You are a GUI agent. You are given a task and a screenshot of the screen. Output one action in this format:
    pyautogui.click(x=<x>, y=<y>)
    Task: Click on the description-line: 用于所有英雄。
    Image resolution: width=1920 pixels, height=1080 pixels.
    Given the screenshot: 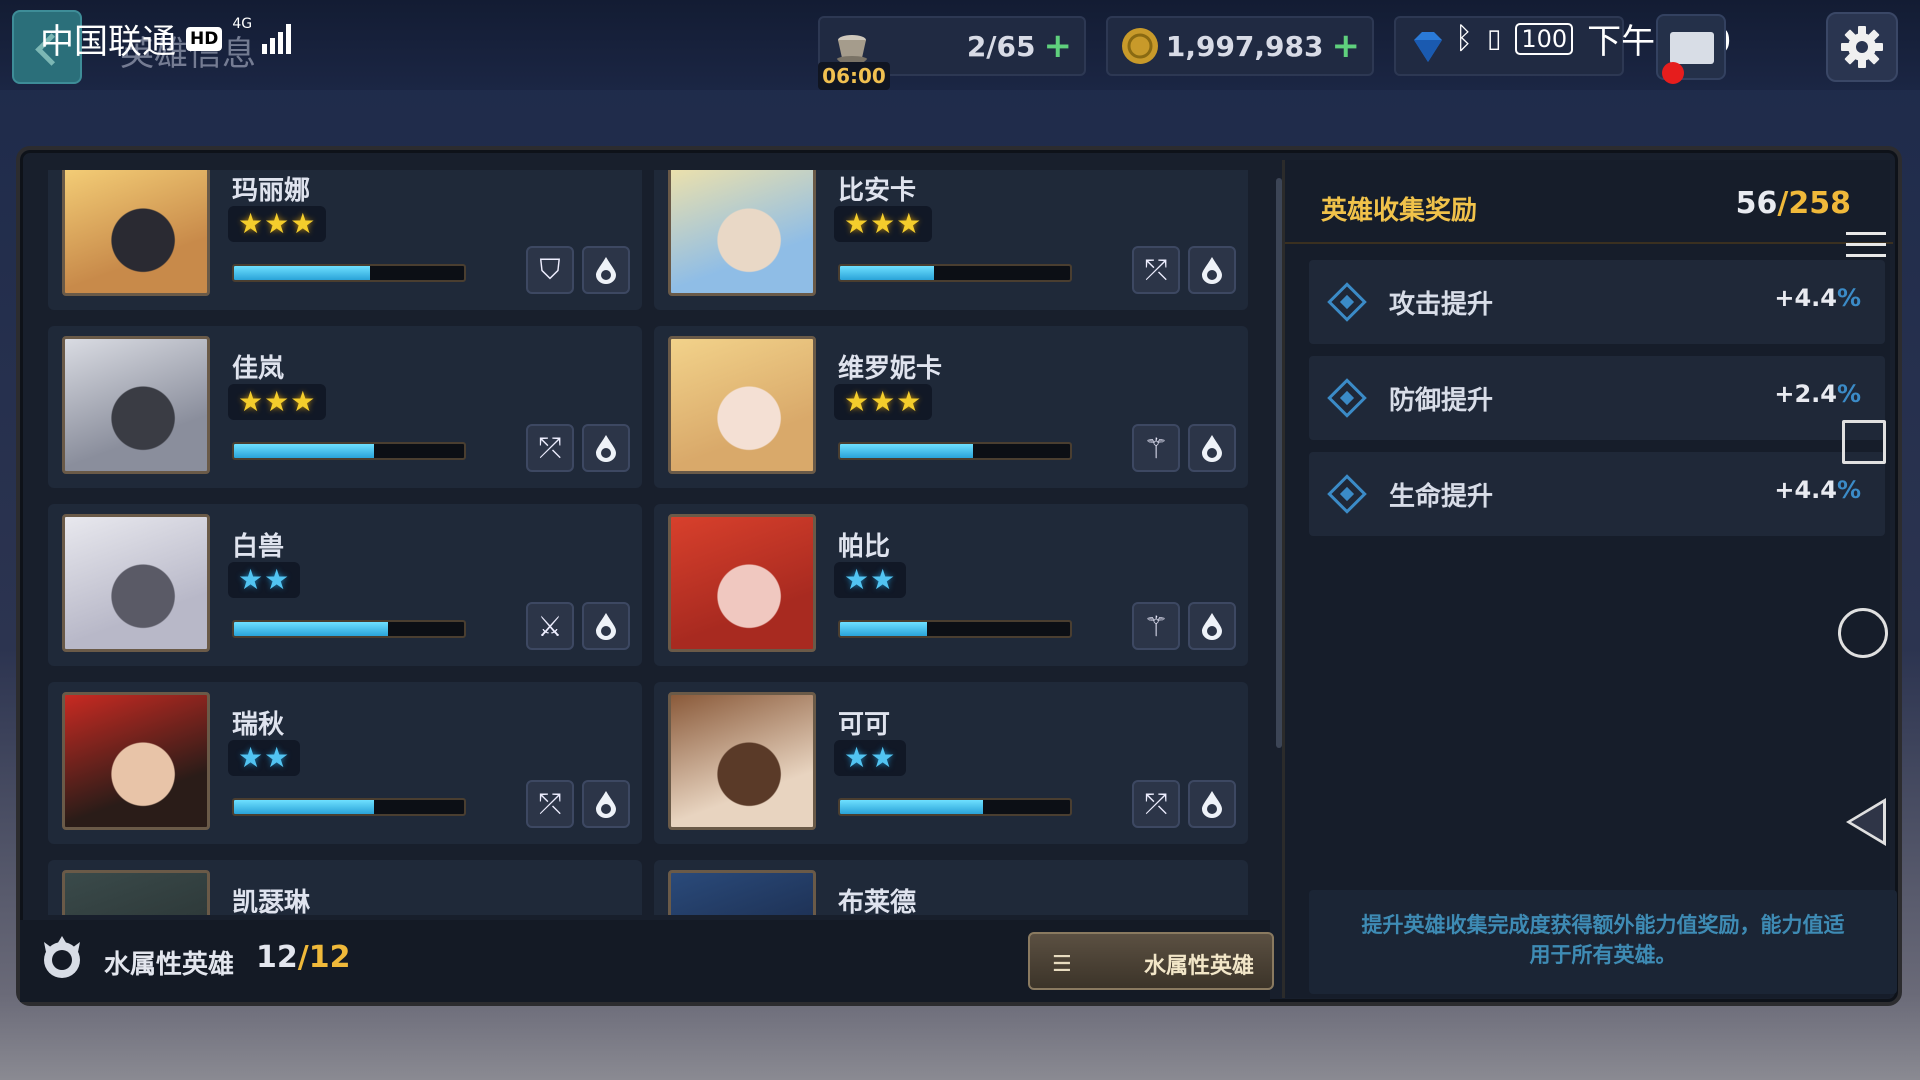 What is the action you would take?
    pyautogui.click(x=1603, y=955)
    